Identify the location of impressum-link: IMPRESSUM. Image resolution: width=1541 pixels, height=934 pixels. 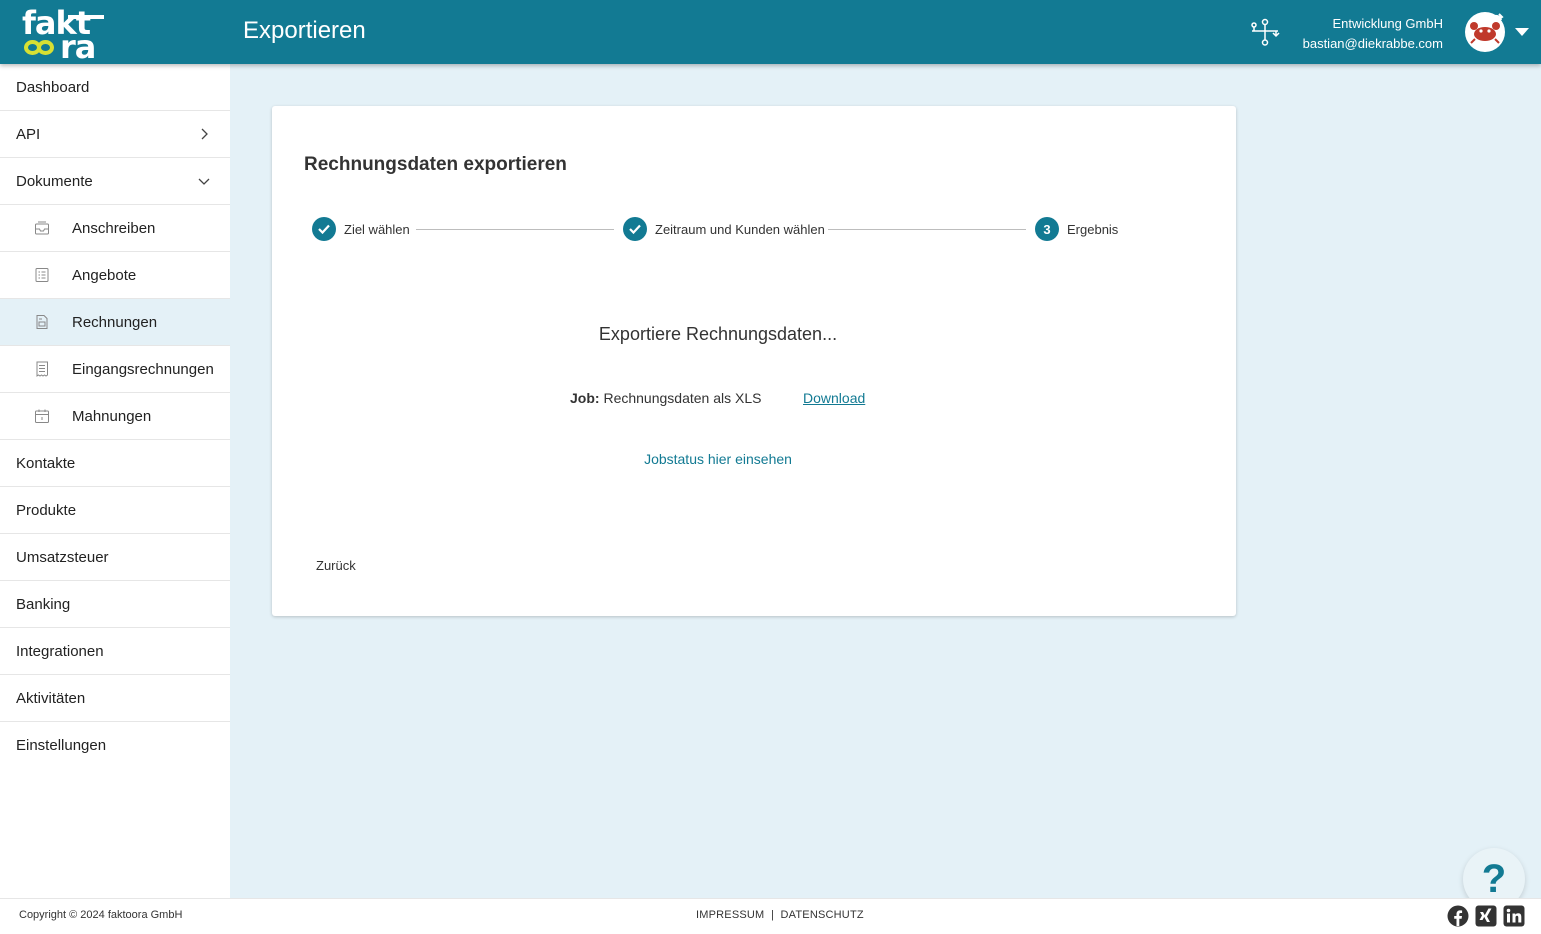
(730, 915).